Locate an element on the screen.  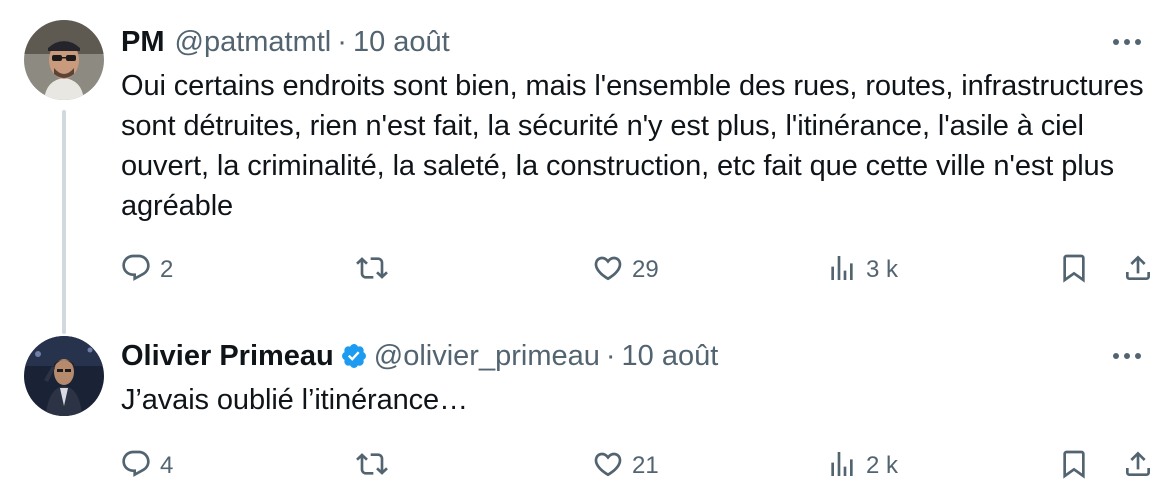
like-button: 29 is located at coordinates (625, 270).